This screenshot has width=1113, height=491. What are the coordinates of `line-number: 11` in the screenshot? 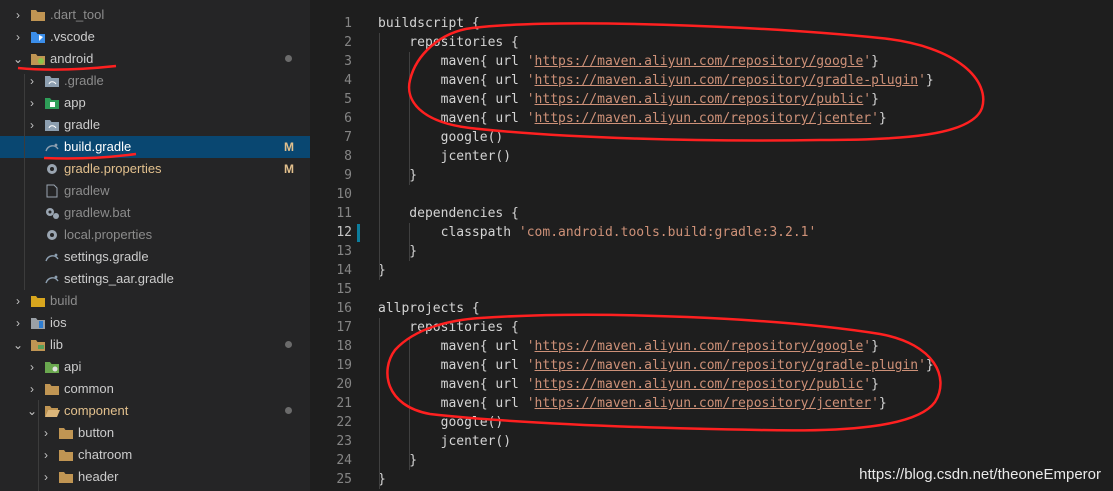 It's located at (344, 213).